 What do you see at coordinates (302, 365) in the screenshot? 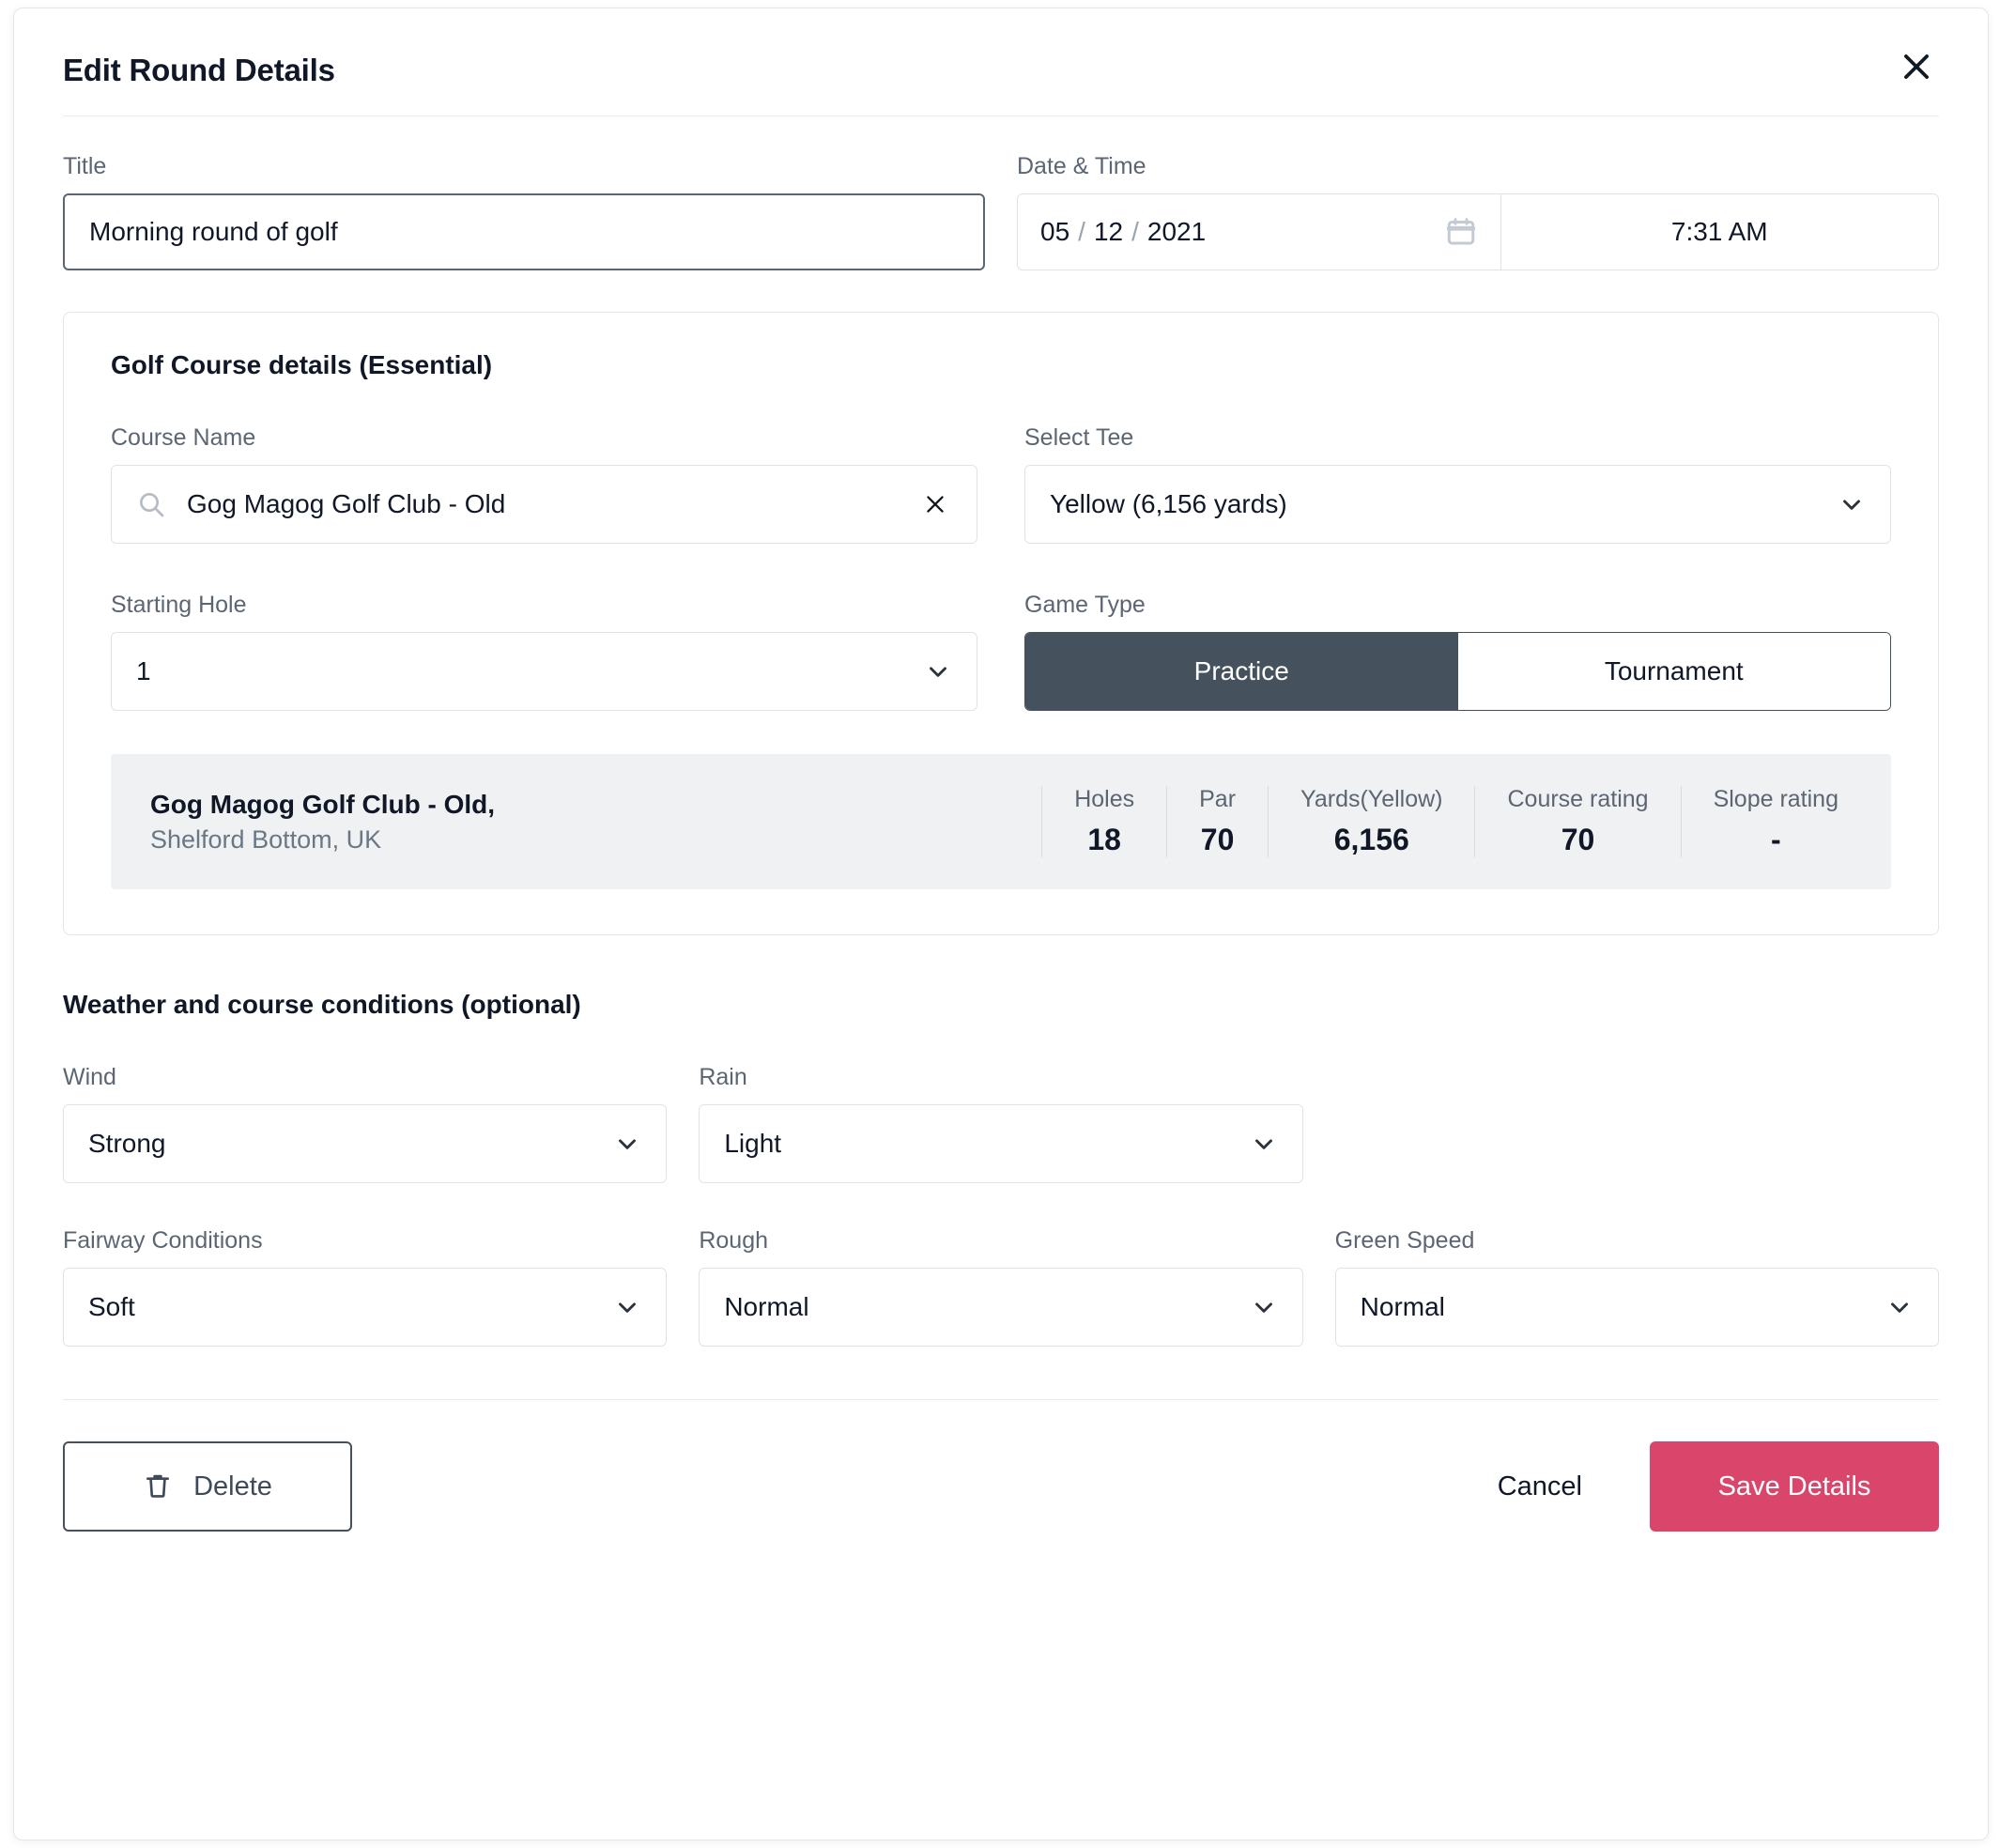
I see `golf-course-details-heading: Golf Course details (Essential)` at bounding box center [302, 365].